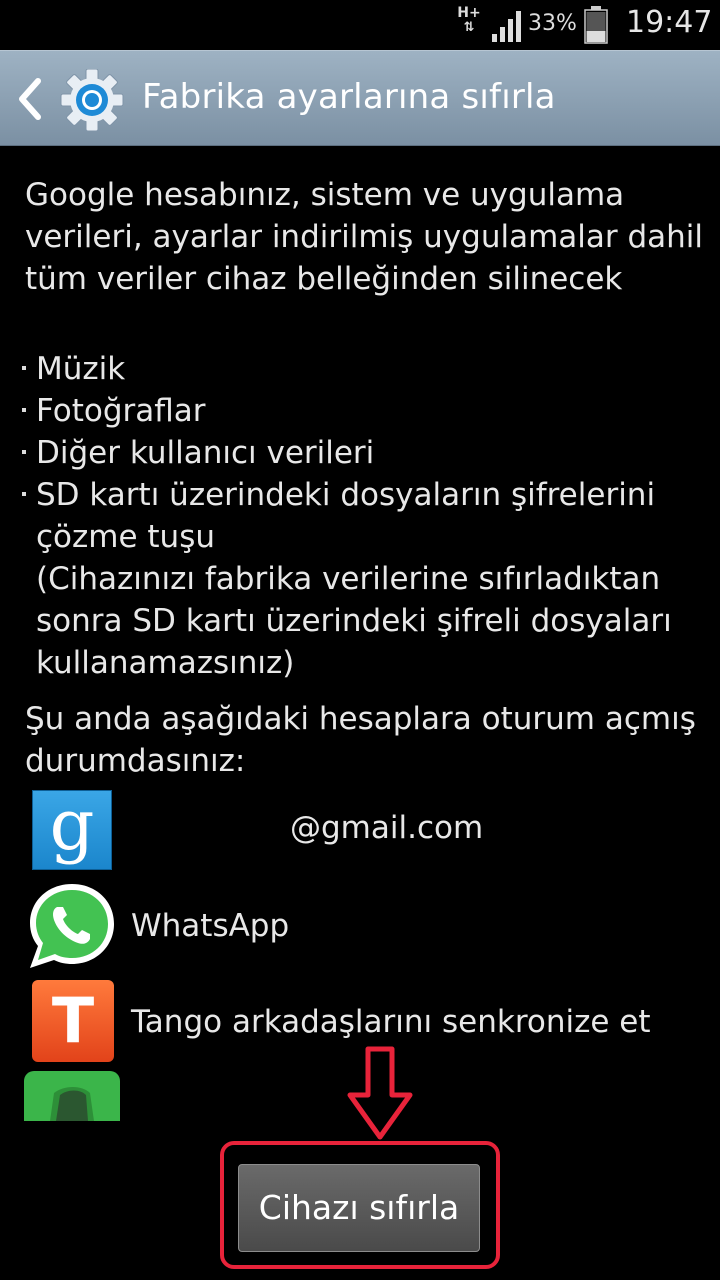  I want to click on settings-gear-icon, so click(92, 100).